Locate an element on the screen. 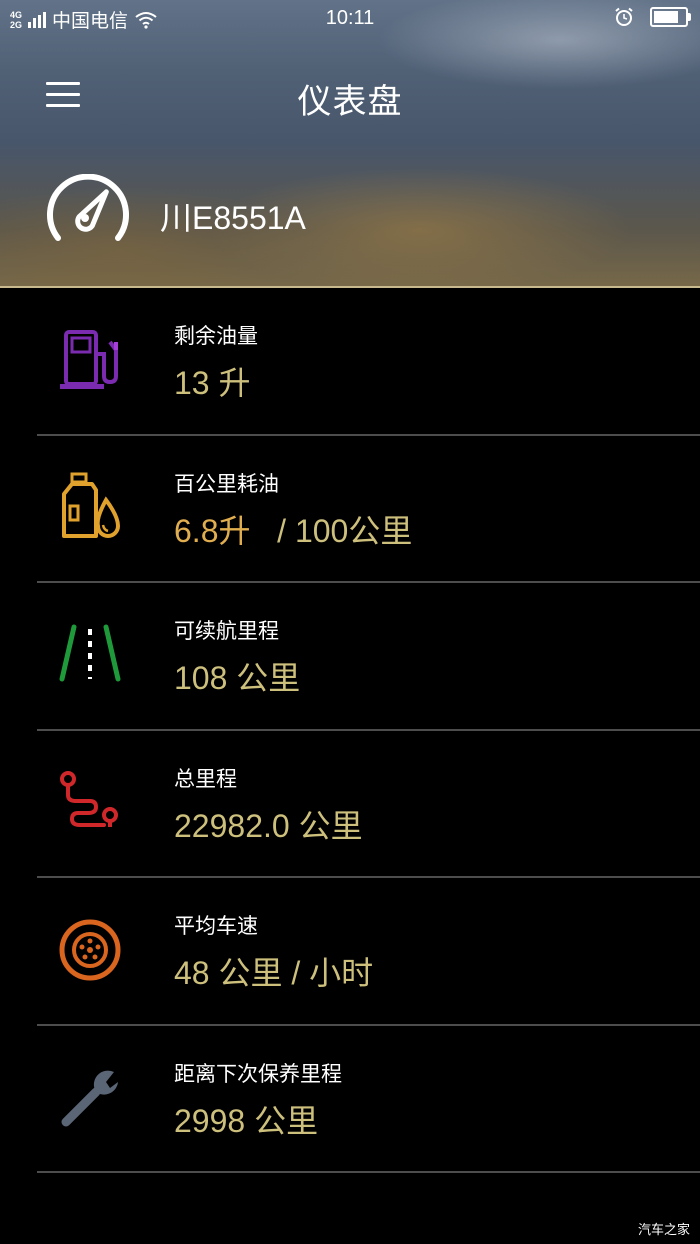 The height and width of the screenshot is (1244, 700). alarm-clock-icon is located at coordinates (624, 16).